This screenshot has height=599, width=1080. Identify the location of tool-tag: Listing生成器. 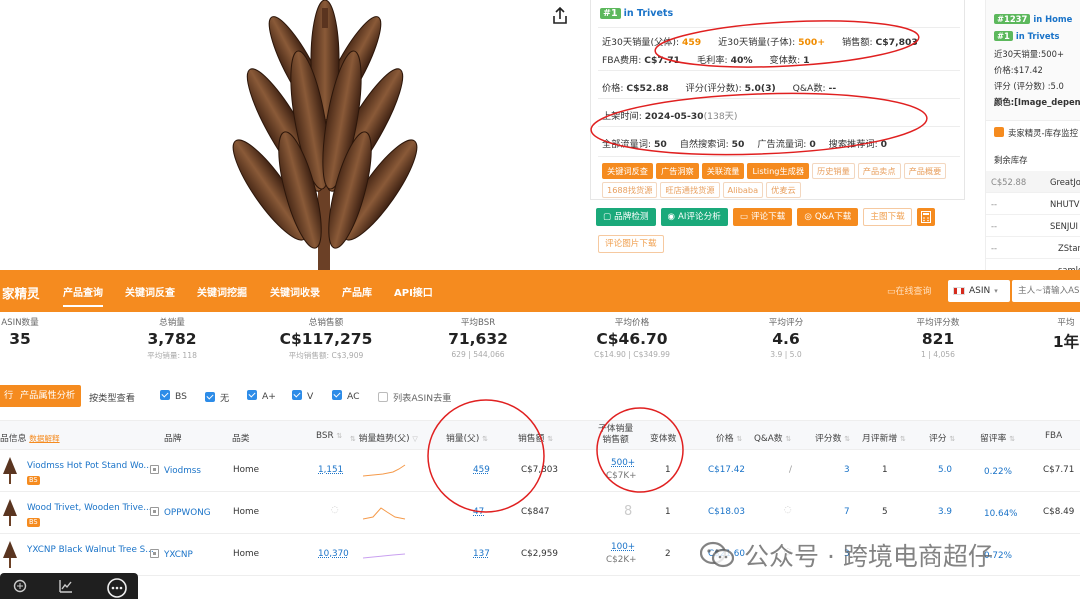
(778, 171).